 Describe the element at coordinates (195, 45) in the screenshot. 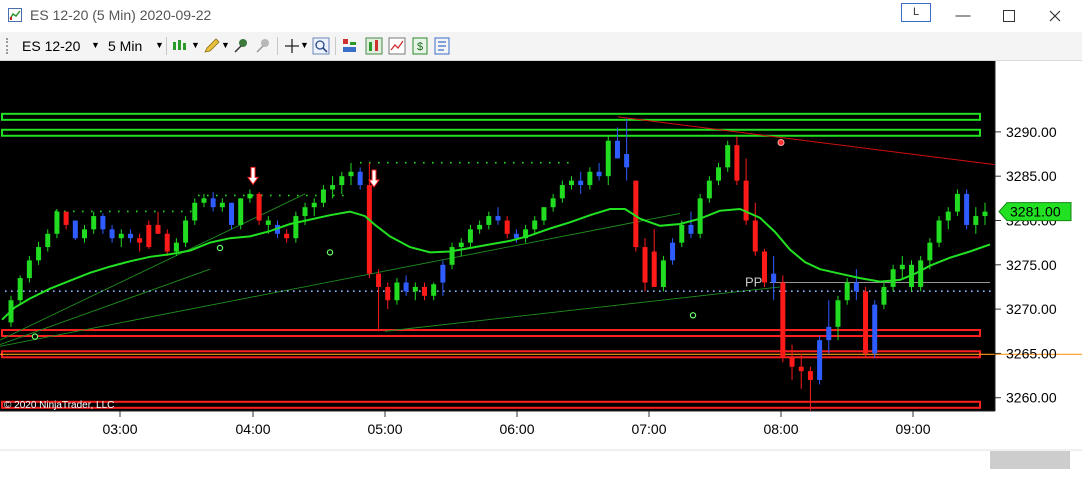

I see `bar-type-dropdown-icon: ▼` at that location.